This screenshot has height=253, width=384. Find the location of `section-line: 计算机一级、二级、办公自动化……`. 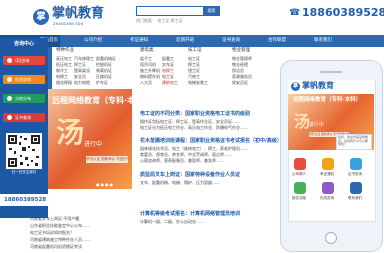

section-line: 计算机一级、二级、办公自动化…… is located at coordinates (172, 221).